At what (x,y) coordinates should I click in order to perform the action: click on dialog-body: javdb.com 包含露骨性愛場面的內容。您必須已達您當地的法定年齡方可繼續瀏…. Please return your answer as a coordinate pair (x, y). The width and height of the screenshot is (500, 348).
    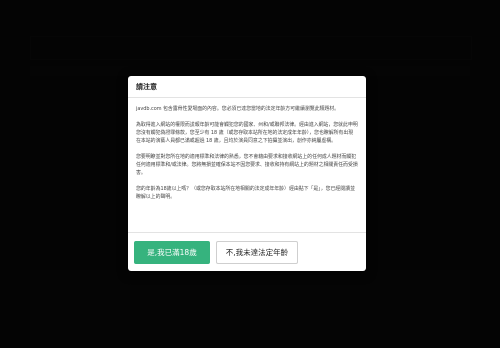
    Looking at the image, I should click on (247, 157).